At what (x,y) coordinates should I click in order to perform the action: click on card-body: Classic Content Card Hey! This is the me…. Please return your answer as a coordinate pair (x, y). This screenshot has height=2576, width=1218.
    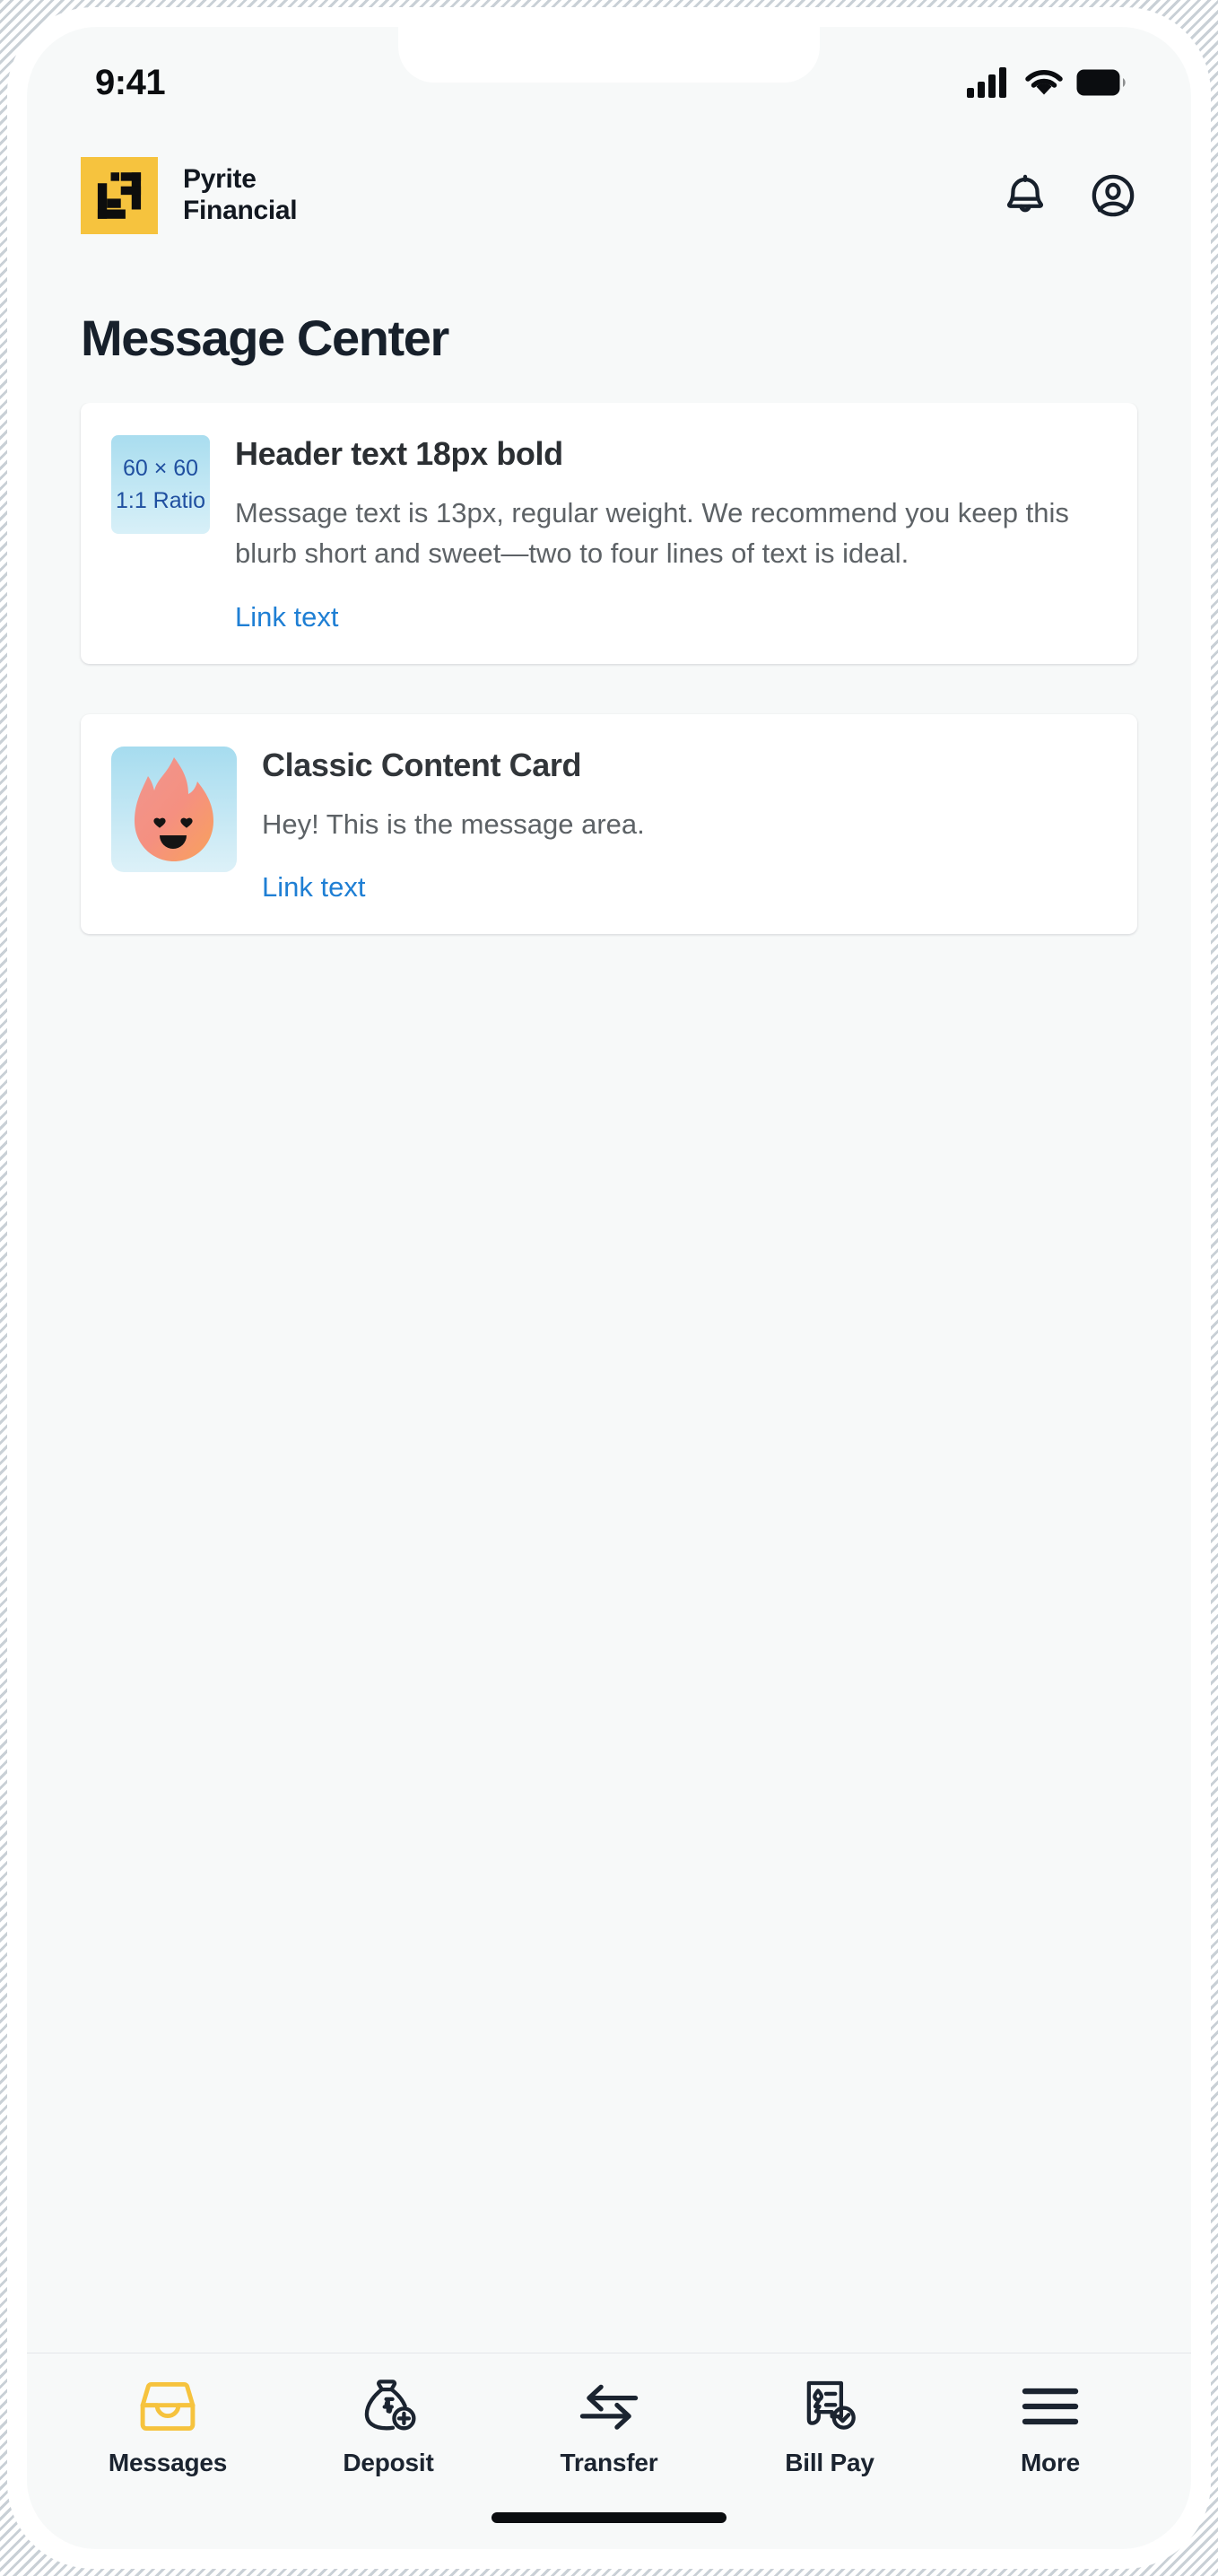
    Looking at the image, I should click on (684, 825).